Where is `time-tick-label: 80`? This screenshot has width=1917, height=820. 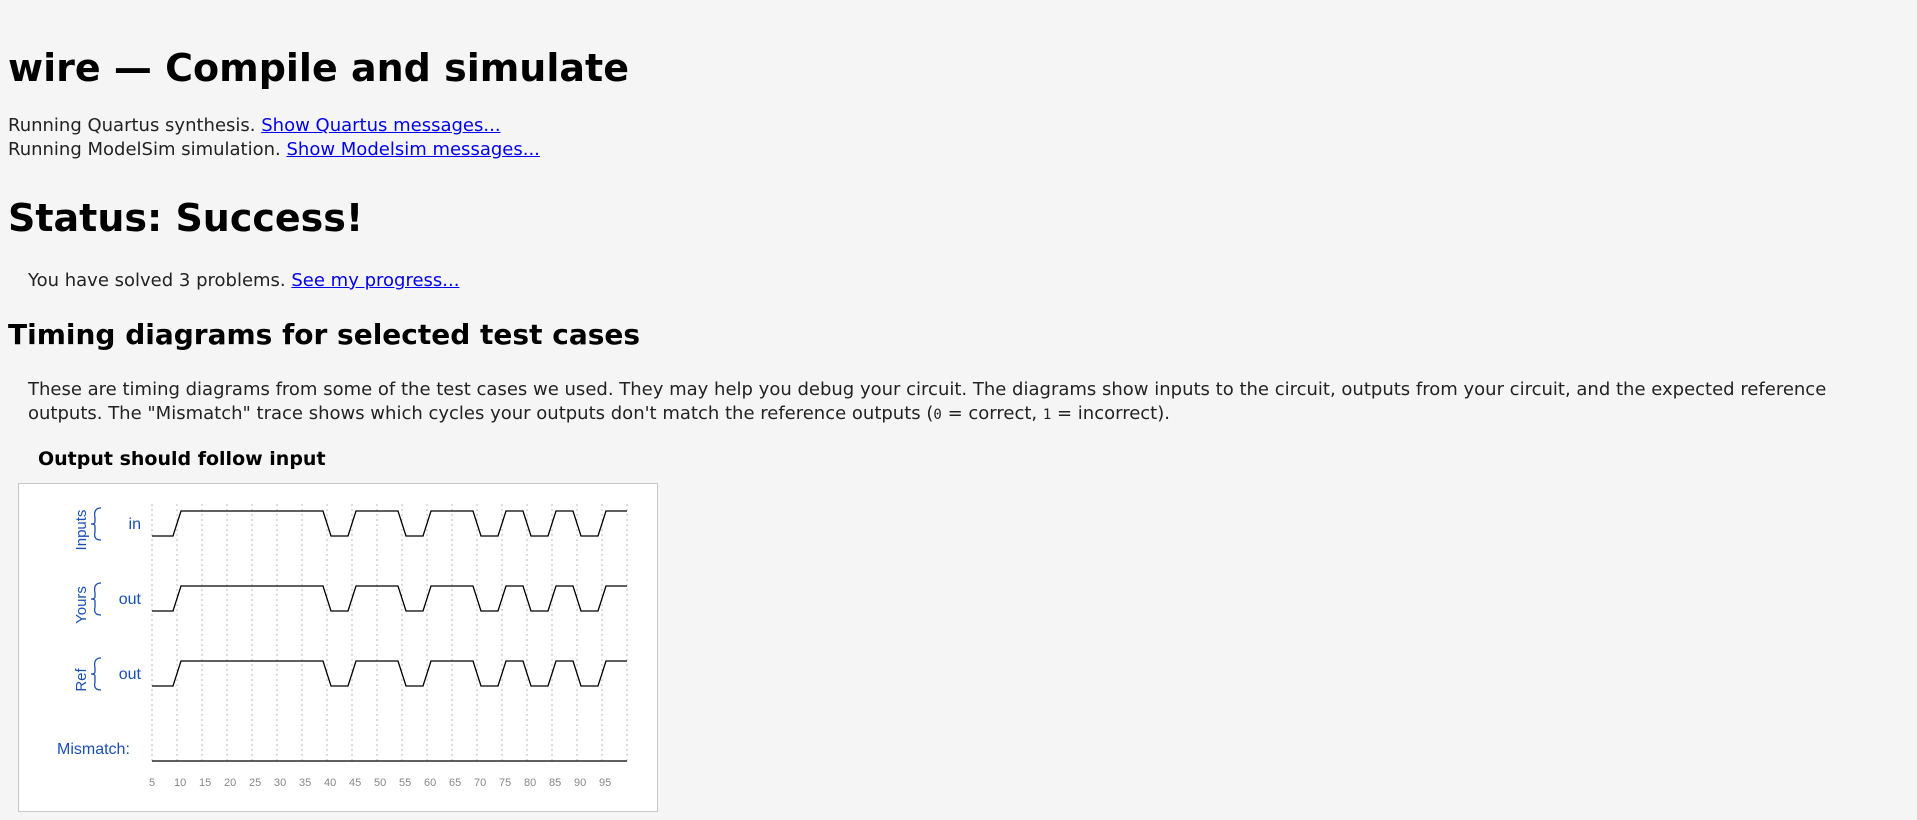 time-tick-label: 80 is located at coordinates (530, 783).